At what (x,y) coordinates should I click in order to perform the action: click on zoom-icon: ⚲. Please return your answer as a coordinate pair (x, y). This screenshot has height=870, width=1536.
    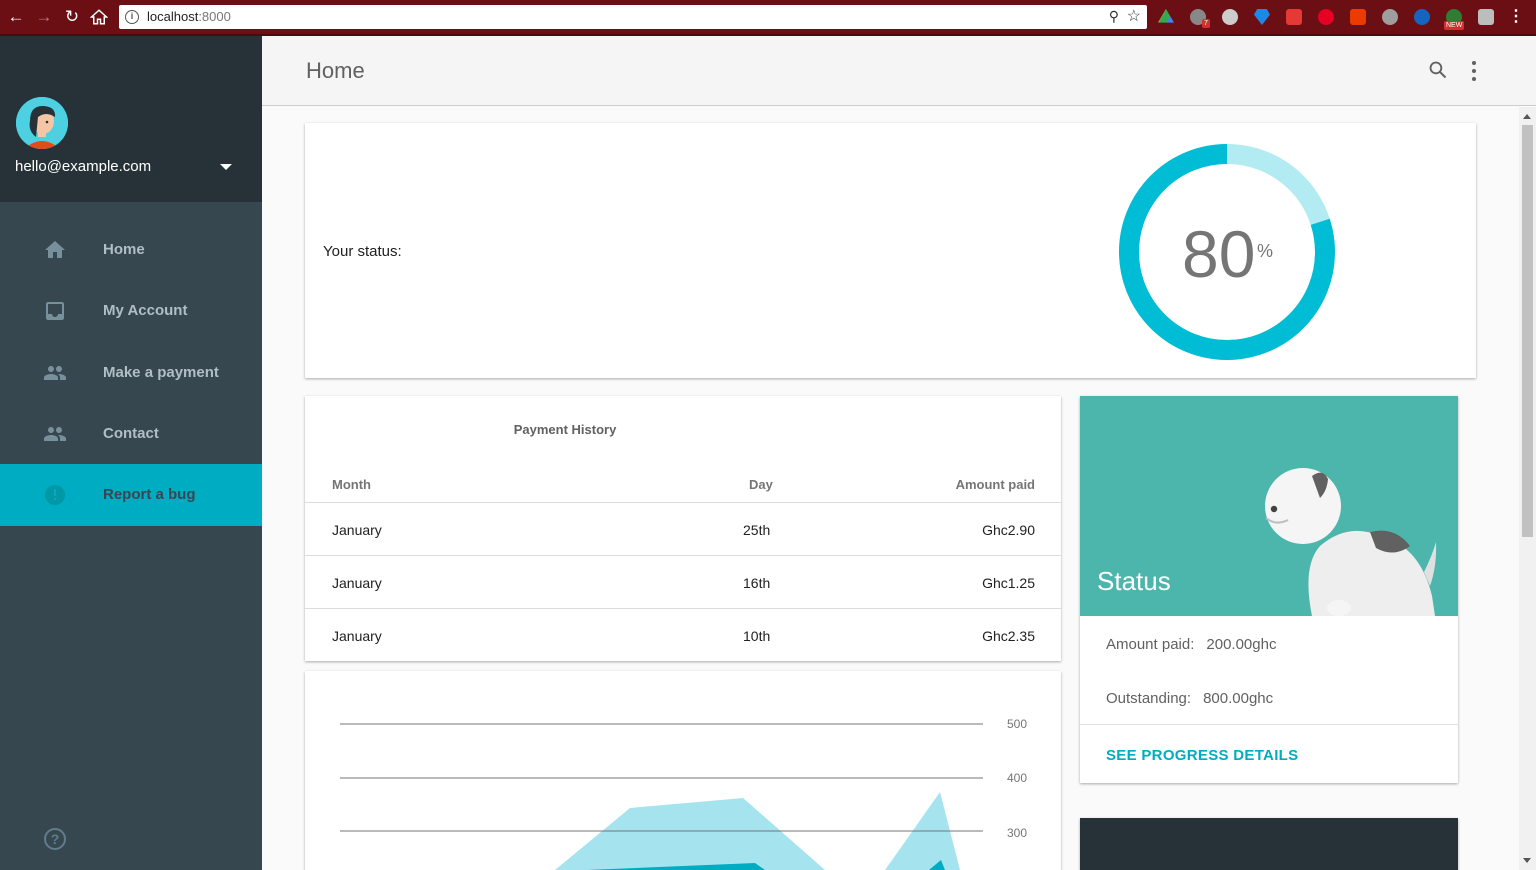
    Looking at the image, I should click on (1114, 16).